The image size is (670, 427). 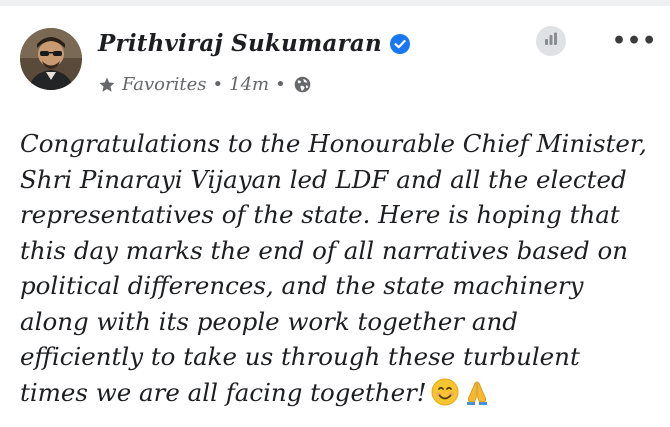 What do you see at coordinates (107, 85) in the screenshot?
I see `star-icon` at bounding box center [107, 85].